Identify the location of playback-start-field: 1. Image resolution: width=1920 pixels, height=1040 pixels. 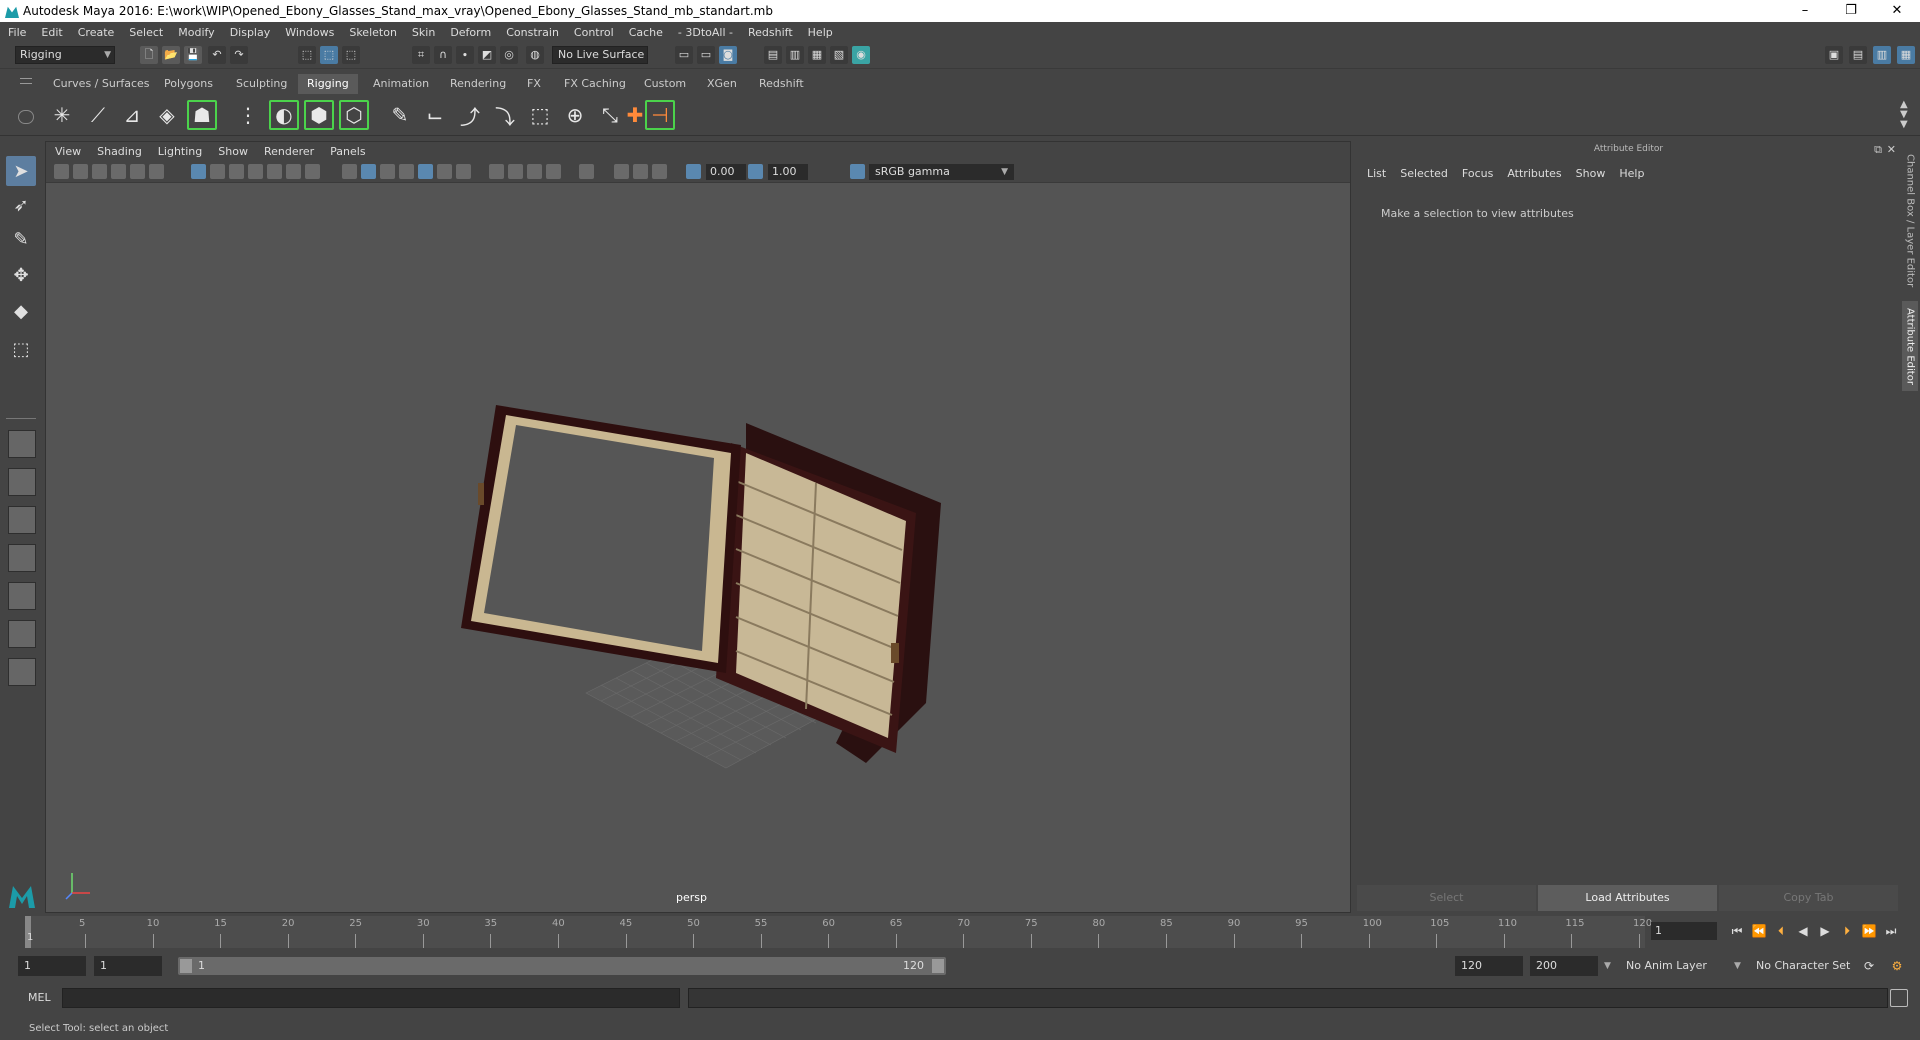
(128, 966).